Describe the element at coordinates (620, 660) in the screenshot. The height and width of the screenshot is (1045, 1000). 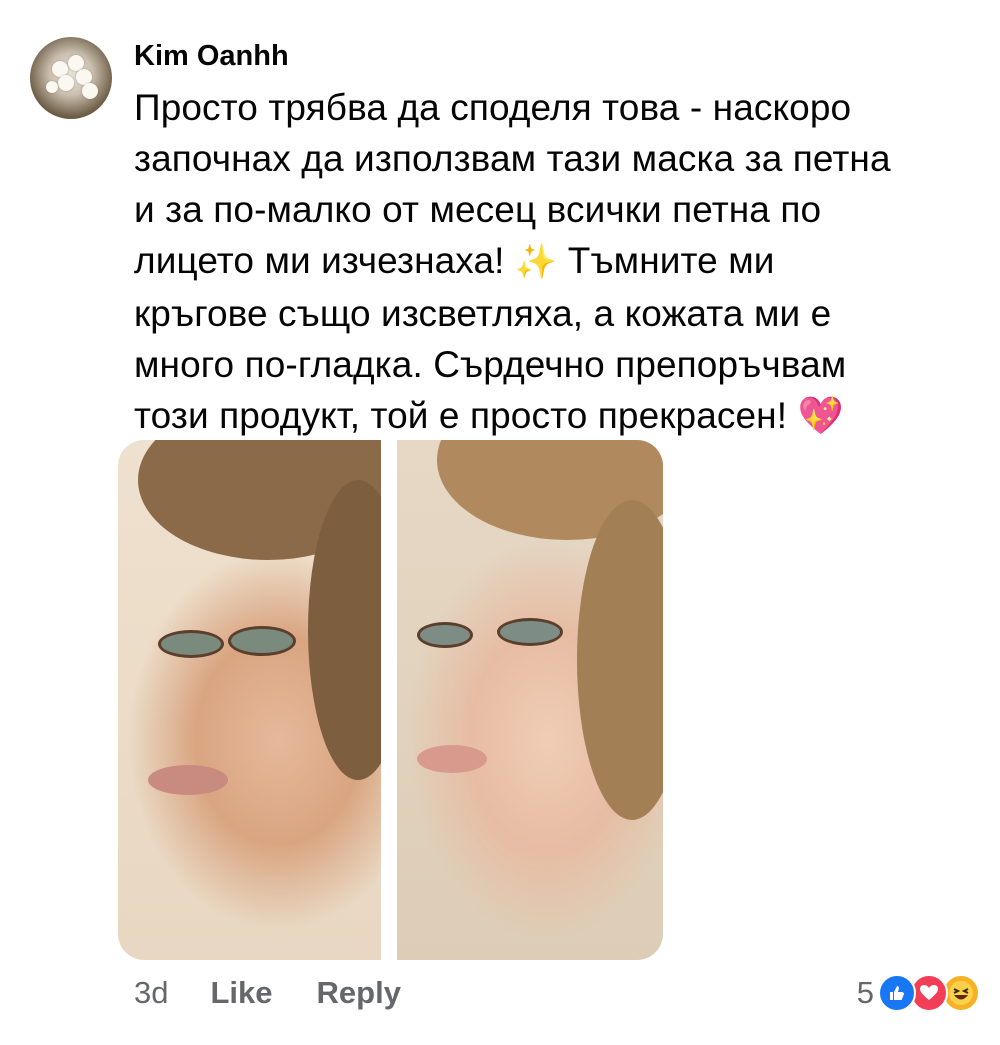
I see `hair-shape` at that location.